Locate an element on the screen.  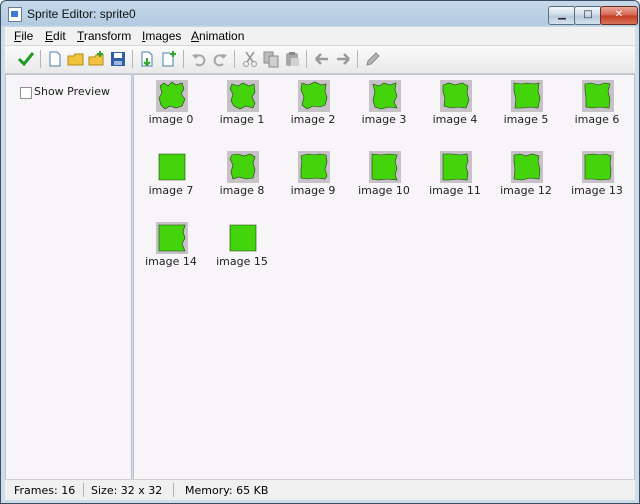
image-thumbnail: image 9 is located at coordinates (313, 178).